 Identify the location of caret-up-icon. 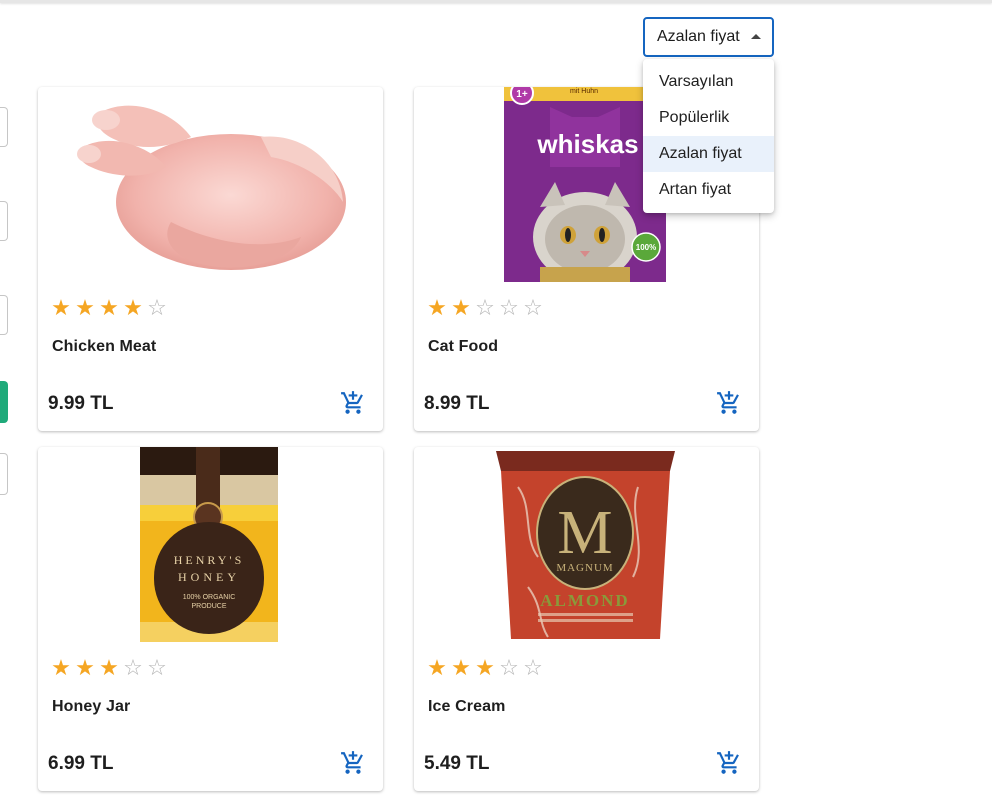
(756, 36).